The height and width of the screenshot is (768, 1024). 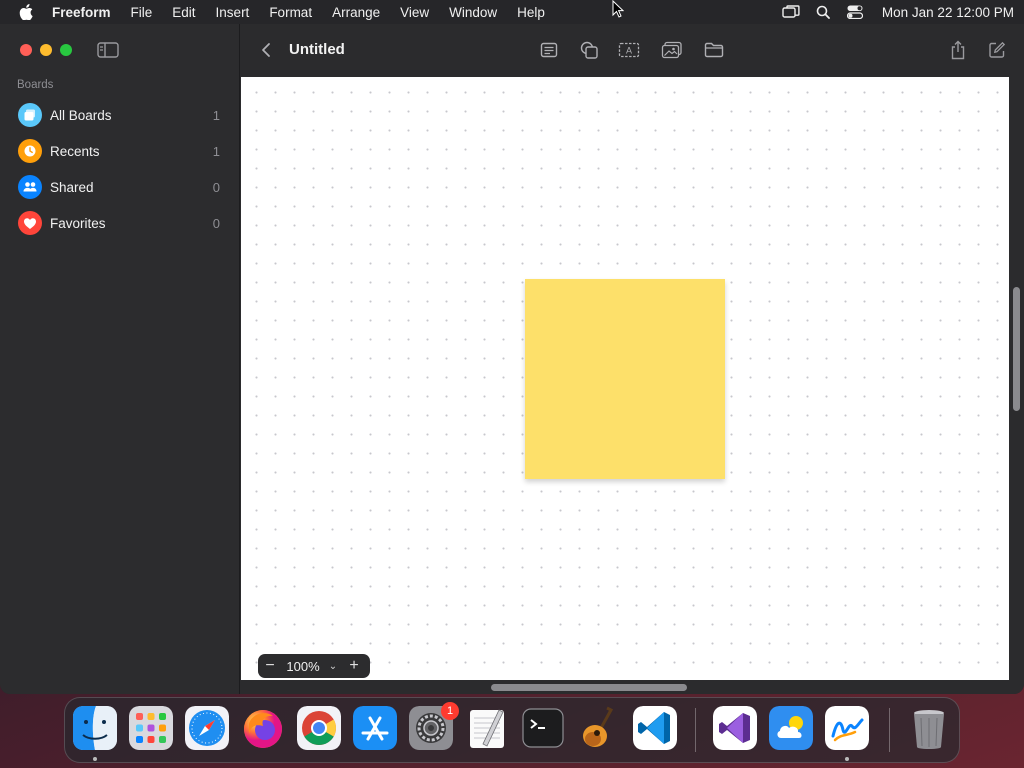 I want to click on menu-clock: Mon Jan 22 12:00 PM, so click(x=948, y=12).